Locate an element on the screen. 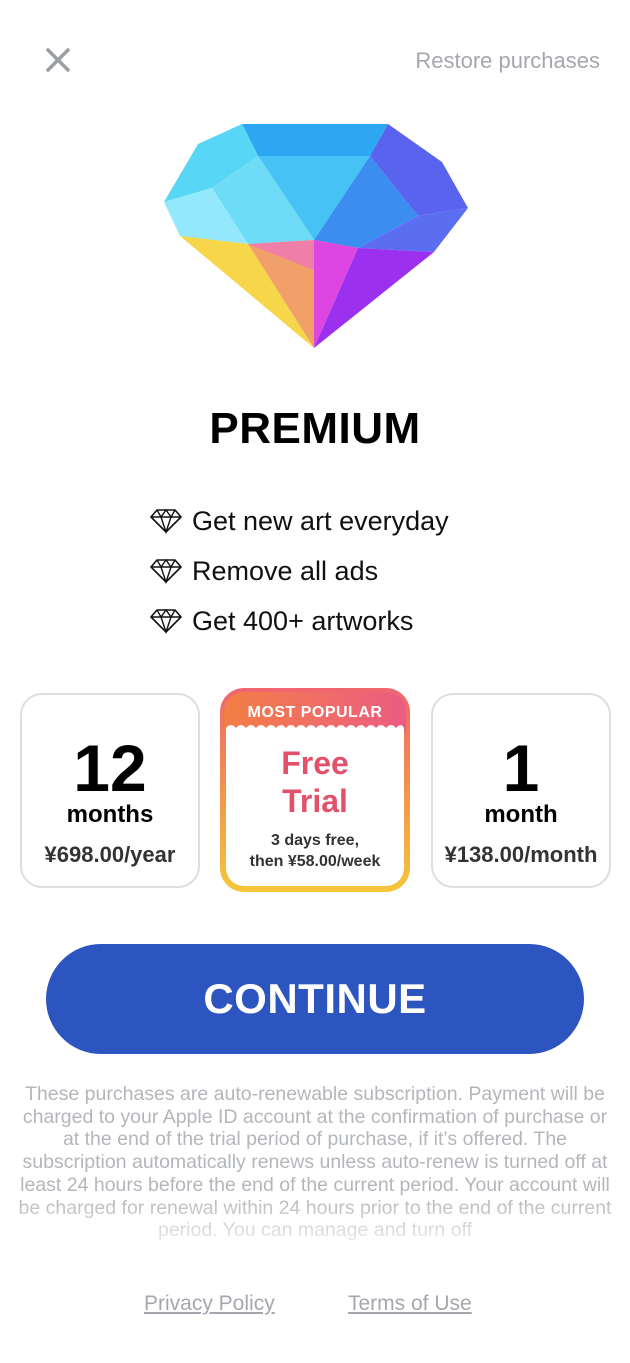 The height and width of the screenshot is (1363, 630). continue-button: CONTINUE is located at coordinates (315, 999).